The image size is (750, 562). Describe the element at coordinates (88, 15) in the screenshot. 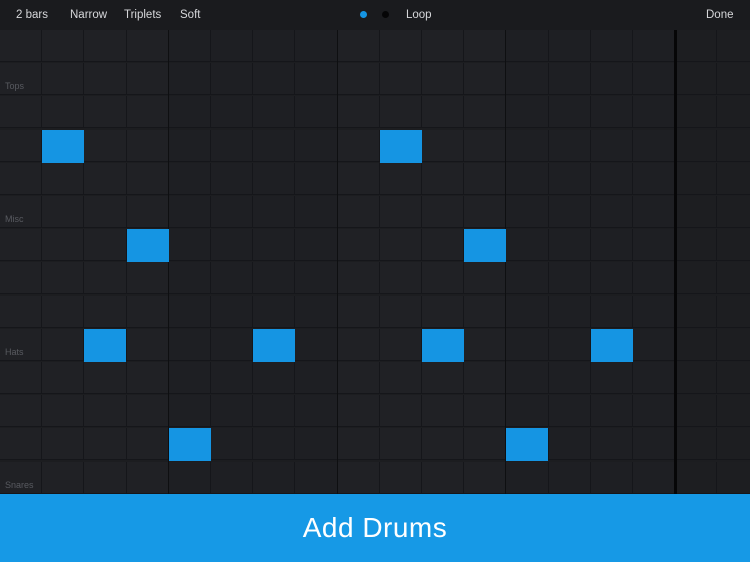

I see `narrow-button: Narrow` at that location.